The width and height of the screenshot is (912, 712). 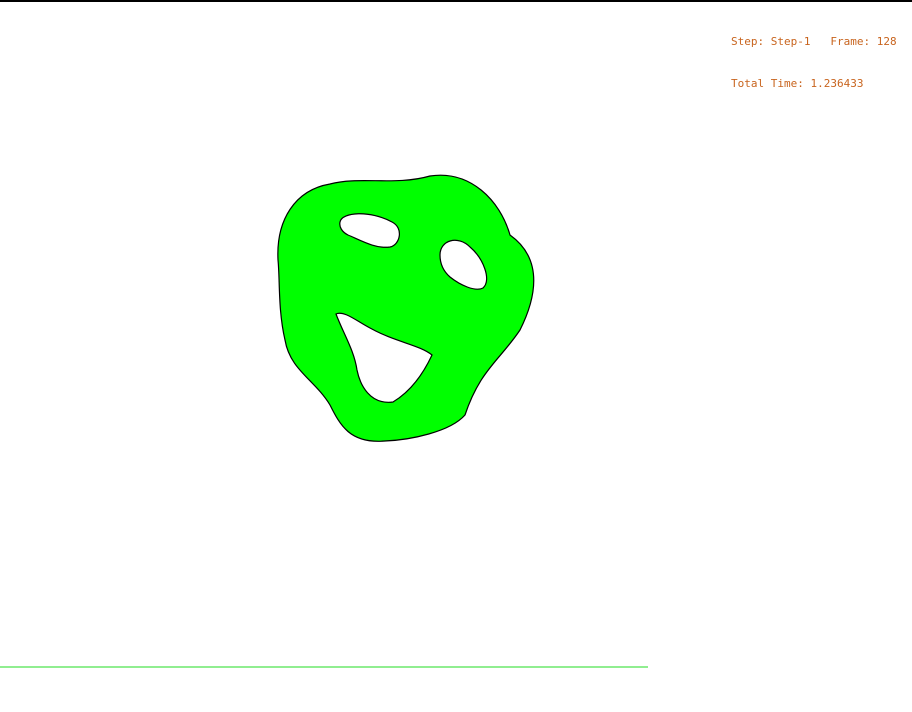 I want to click on total-time-line: Total Time: 1.236433, so click(x=814, y=84).